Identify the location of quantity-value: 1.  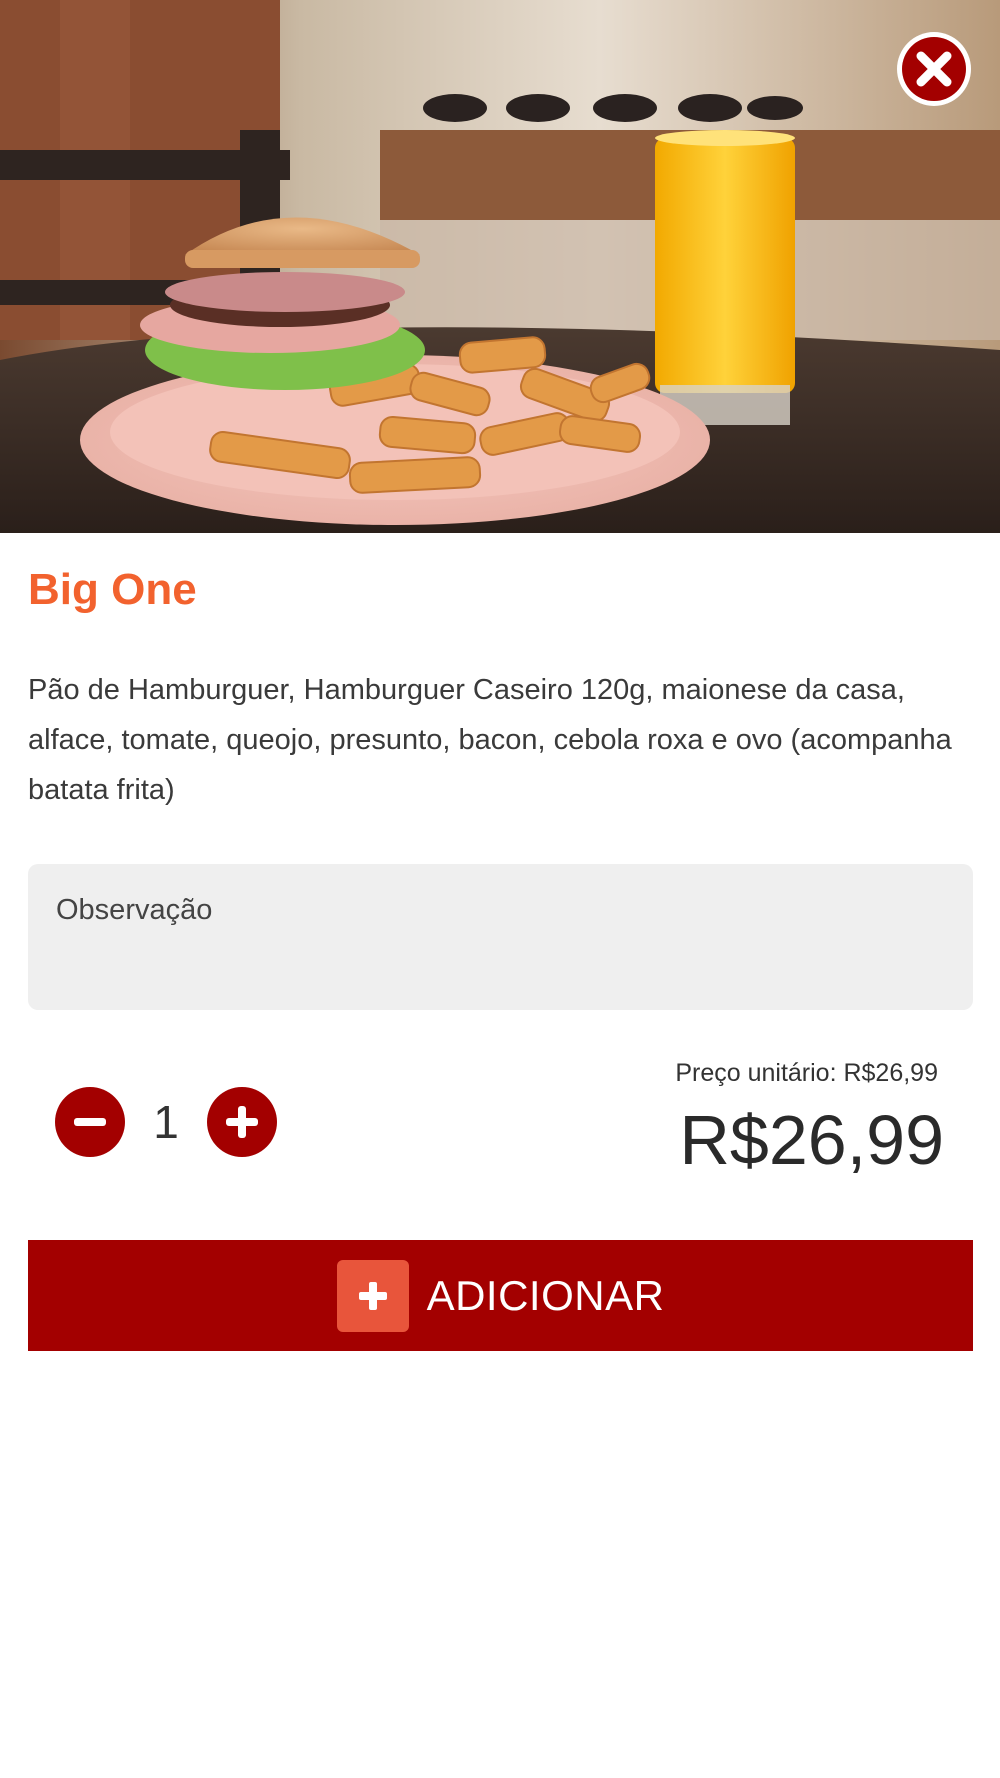
(166, 1122).